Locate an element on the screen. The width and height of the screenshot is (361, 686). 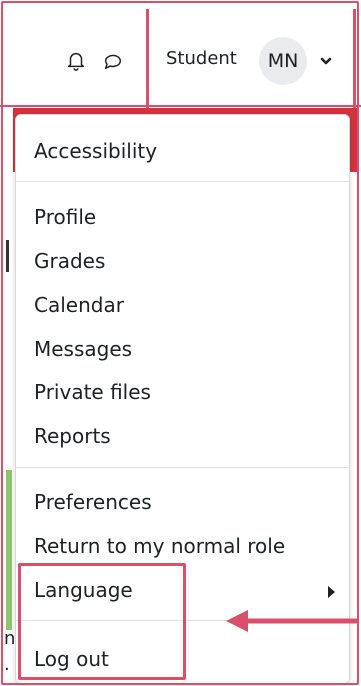
menu-item-messages: Messages is located at coordinates (83, 349).